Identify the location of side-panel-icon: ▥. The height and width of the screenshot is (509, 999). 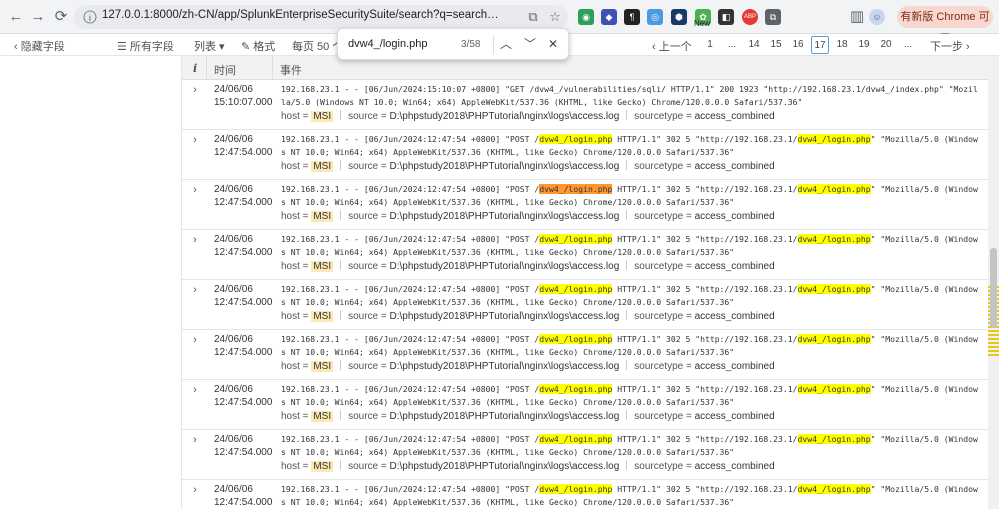
(857, 17).